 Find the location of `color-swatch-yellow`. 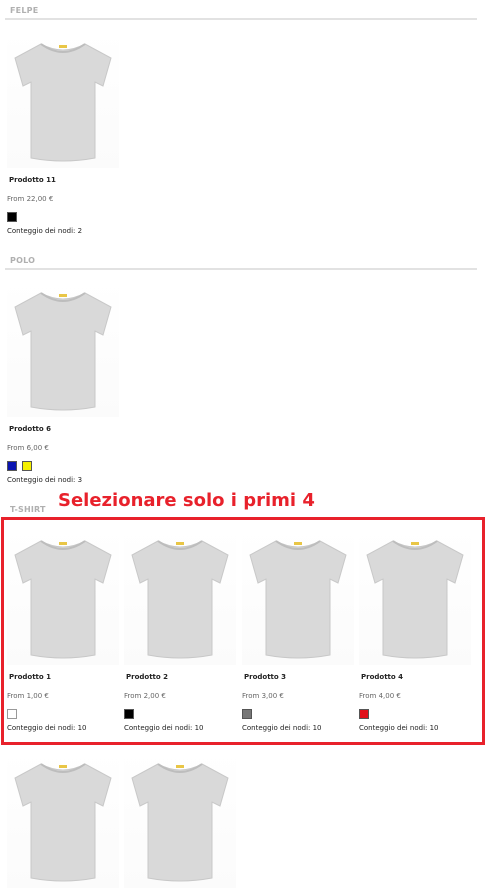

color-swatch-yellow is located at coordinates (27, 466).